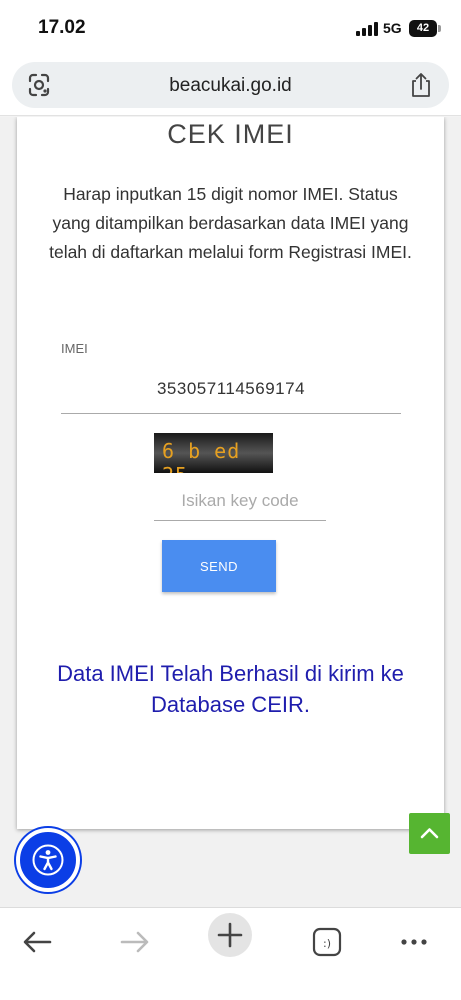  I want to click on browser-bottom-nav: :), so click(230, 953).